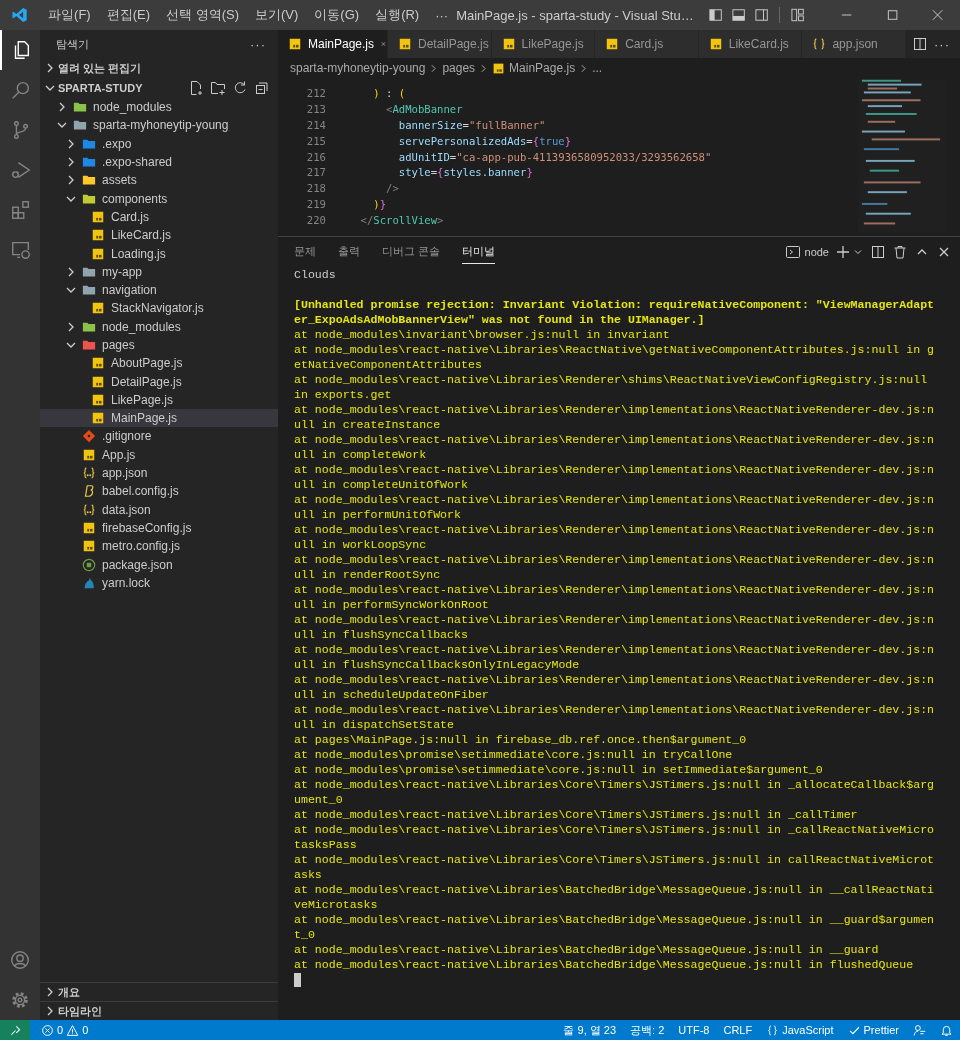  I want to click on terminal-line: at pages\MainPage.js:null in firebase_db.ref.once.then$argument_0, so click(521, 739).